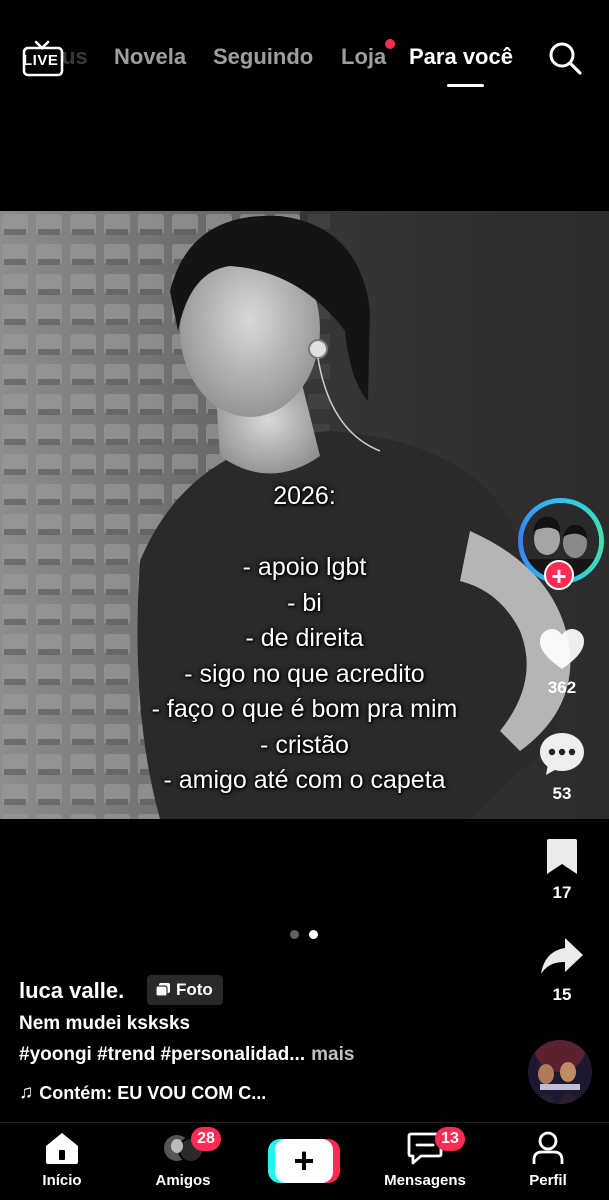 This screenshot has height=1200, width=609. I want to click on share-count: 15, so click(562, 994).